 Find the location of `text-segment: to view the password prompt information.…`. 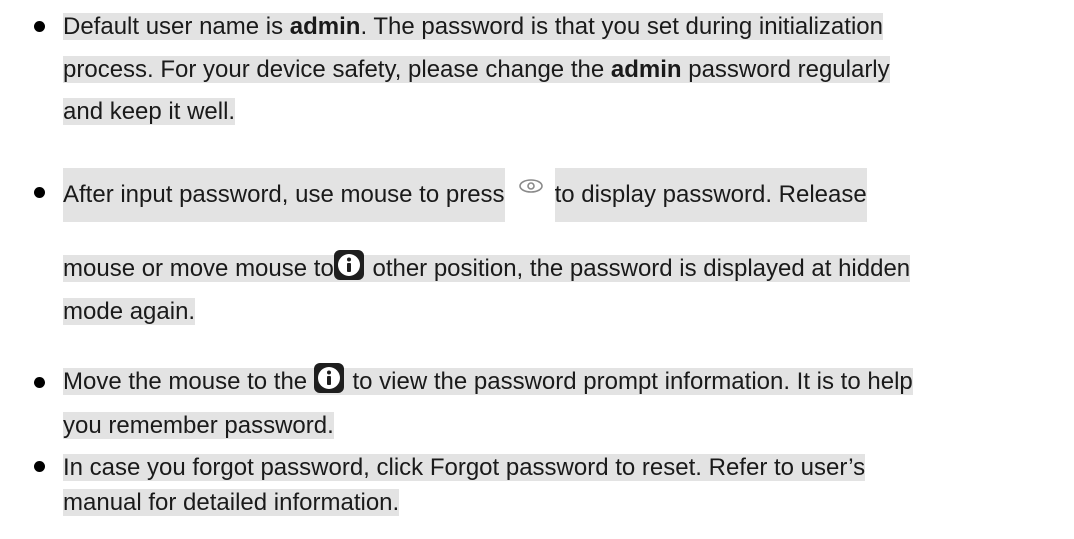

text-segment: to view the password prompt information.… is located at coordinates (629, 381).